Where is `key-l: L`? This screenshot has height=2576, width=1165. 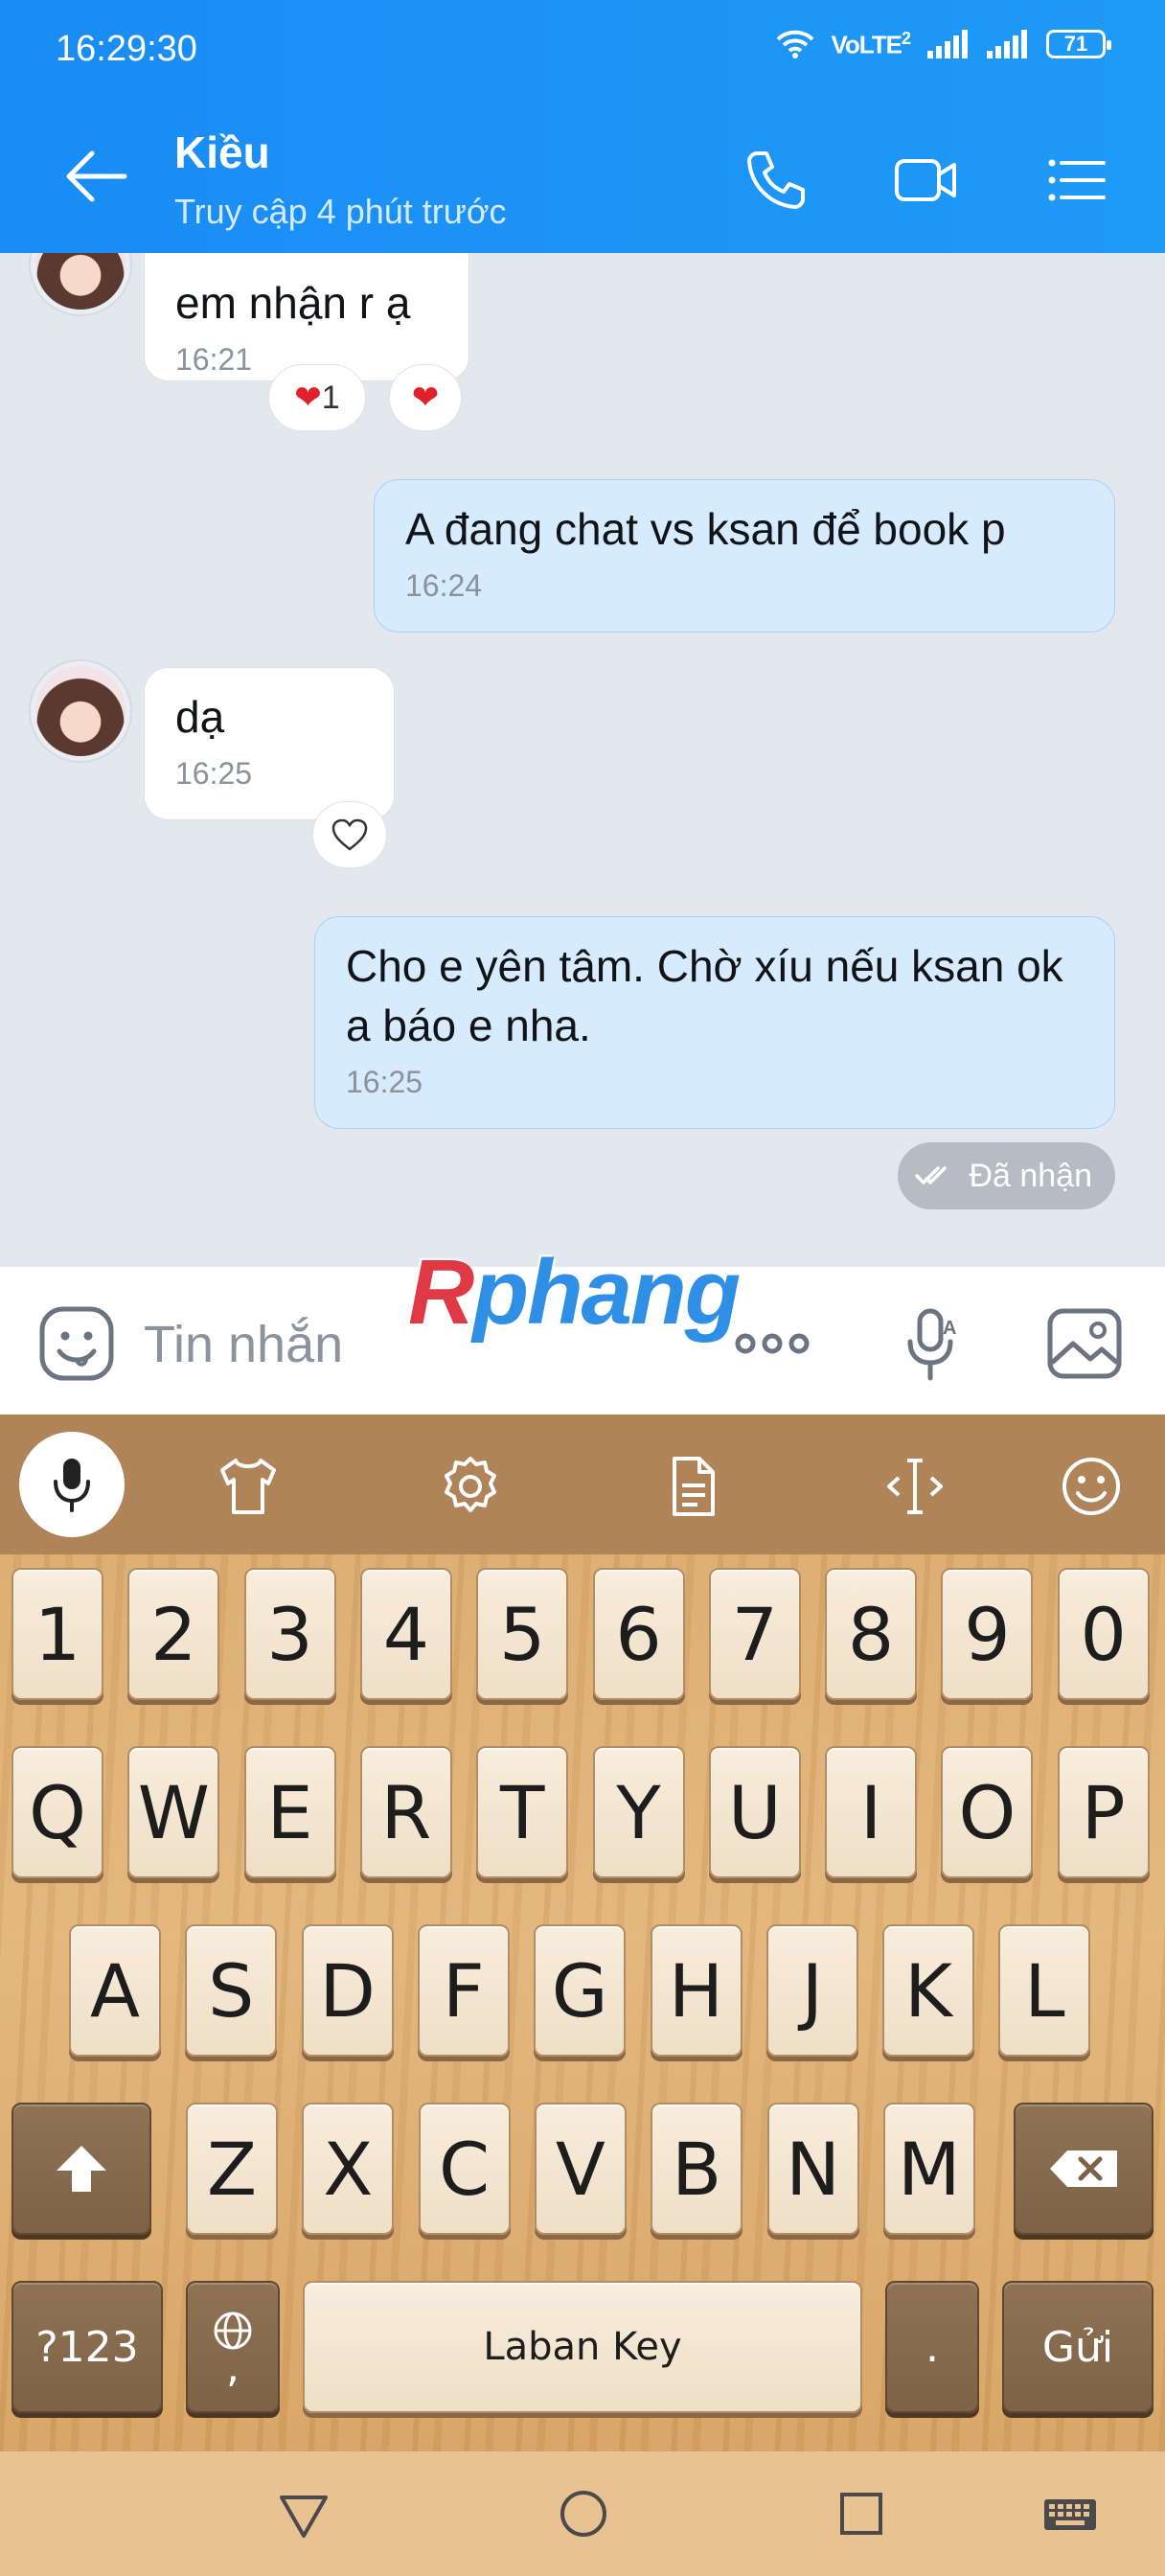
key-l: L is located at coordinates (1044, 1990).